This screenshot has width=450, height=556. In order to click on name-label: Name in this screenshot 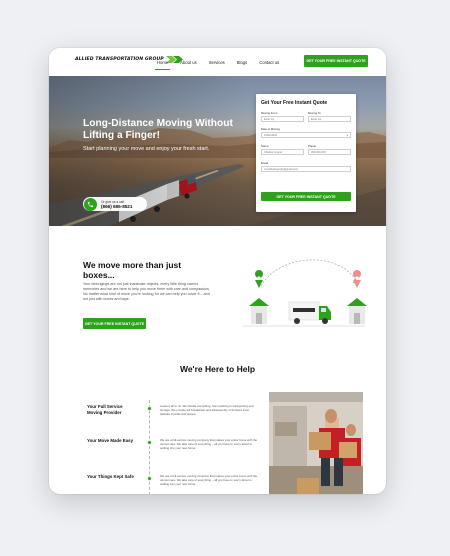, I will do `click(265, 146)`.